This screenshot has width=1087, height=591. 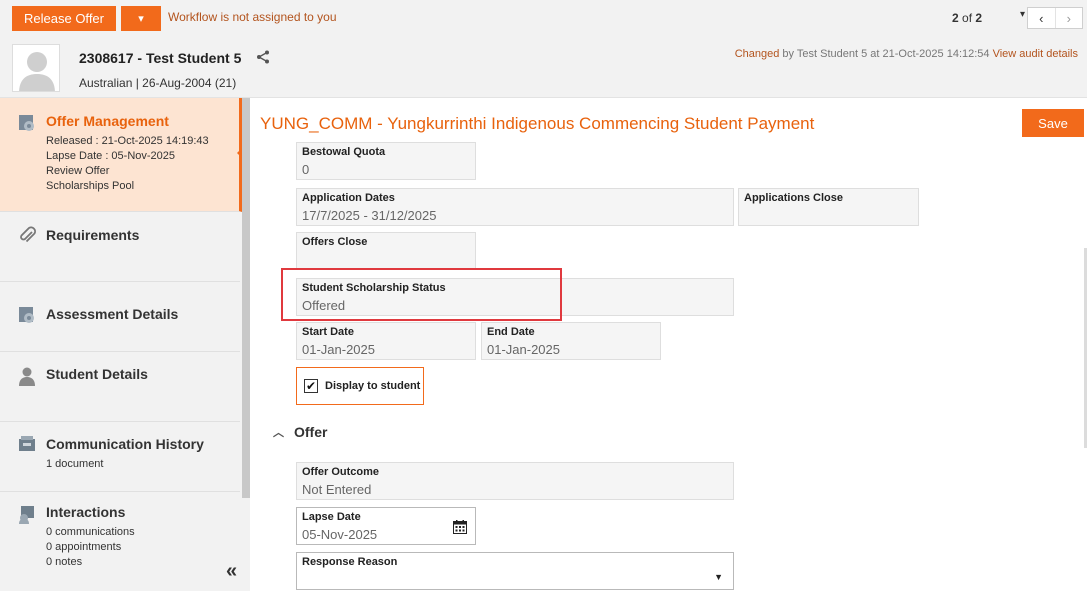 What do you see at coordinates (421, 294) in the screenshot?
I see `annotation-highlight-box` at bounding box center [421, 294].